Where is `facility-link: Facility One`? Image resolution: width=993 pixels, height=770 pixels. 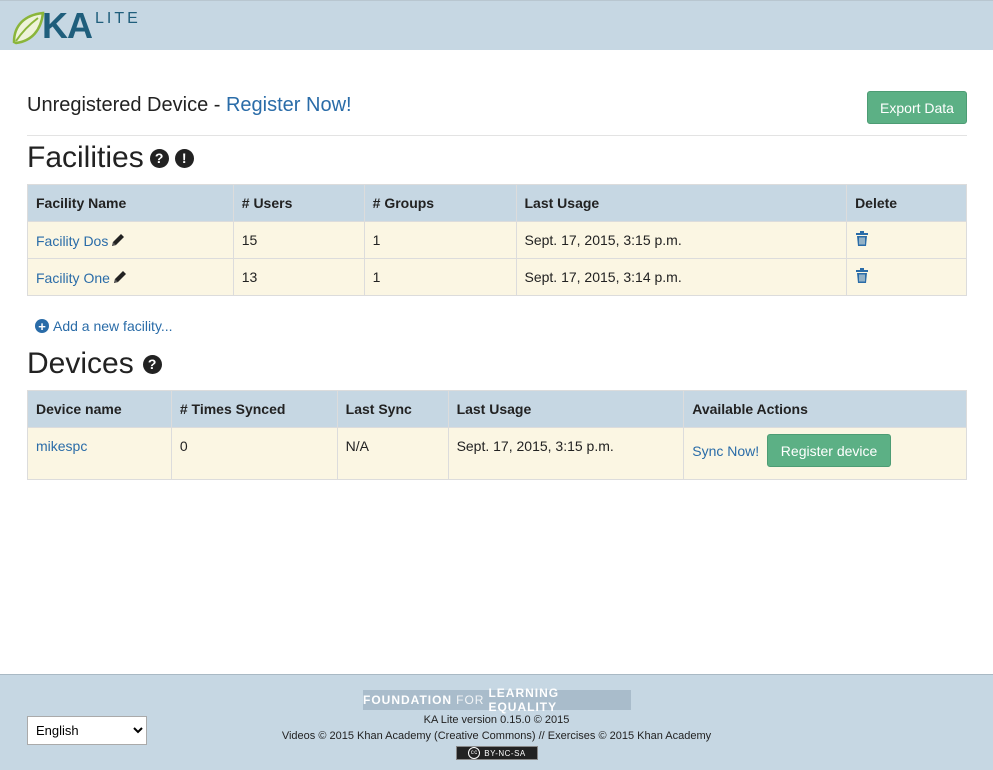
facility-link: Facility One is located at coordinates (73, 278).